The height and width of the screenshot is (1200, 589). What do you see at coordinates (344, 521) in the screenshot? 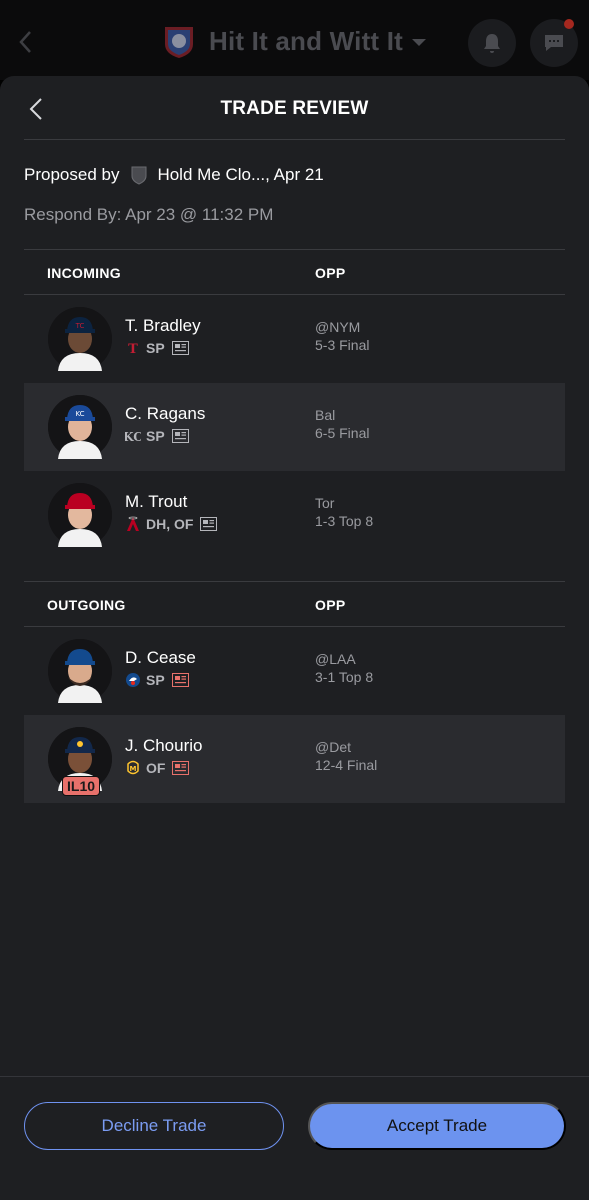
I see `game-score: 1-3 Top 8` at bounding box center [344, 521].